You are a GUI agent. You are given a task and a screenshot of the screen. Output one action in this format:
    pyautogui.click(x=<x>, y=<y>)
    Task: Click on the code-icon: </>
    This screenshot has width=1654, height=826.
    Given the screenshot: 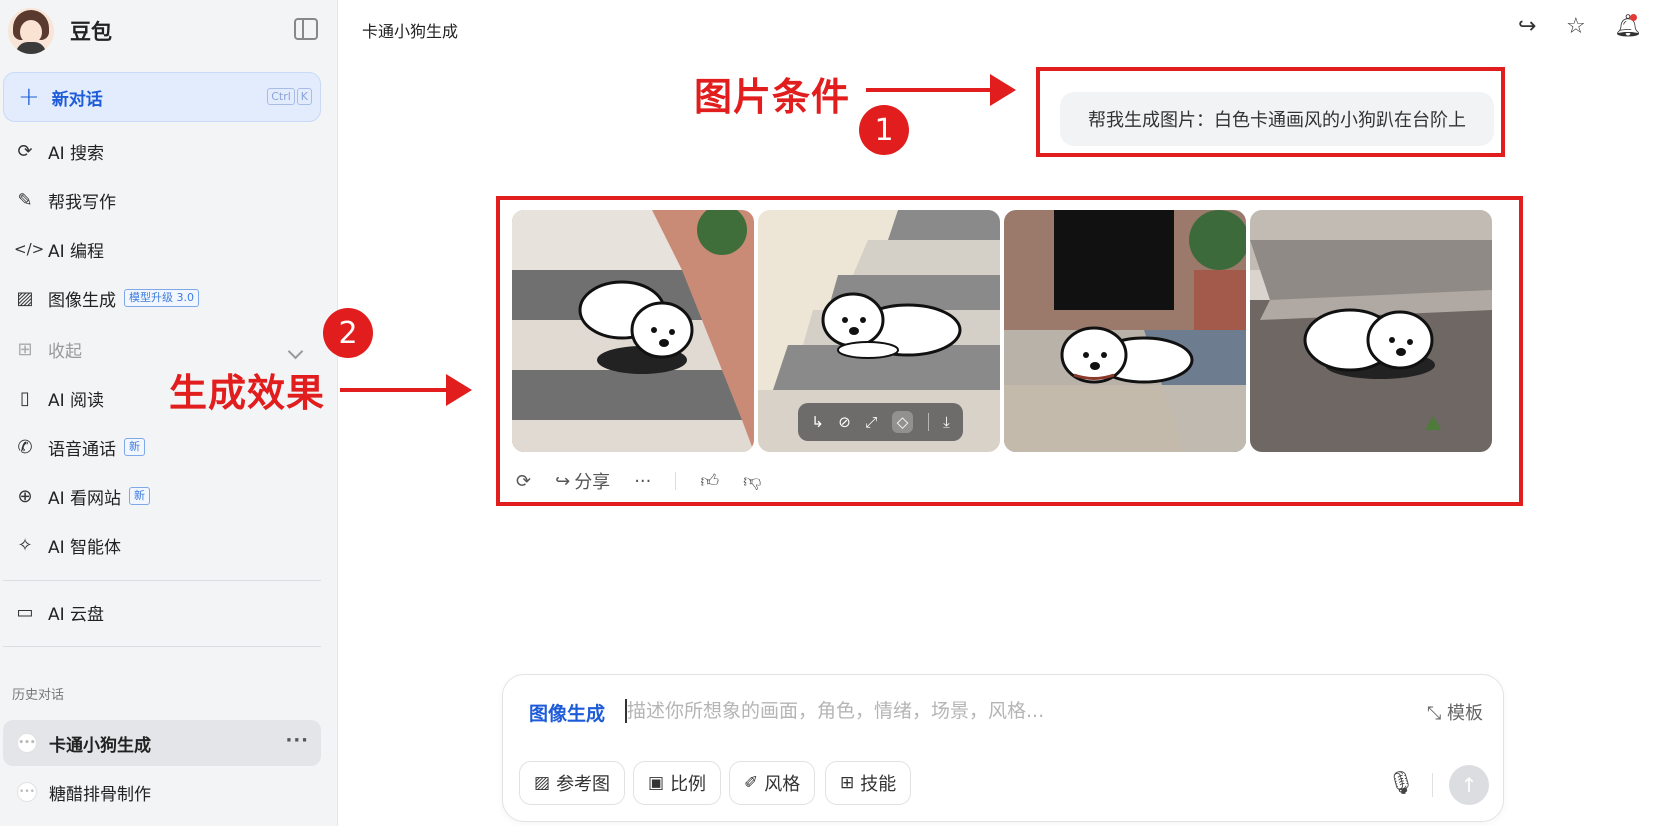 What is the action you would take?
    pyautogui.click(x=29, y=249)
    